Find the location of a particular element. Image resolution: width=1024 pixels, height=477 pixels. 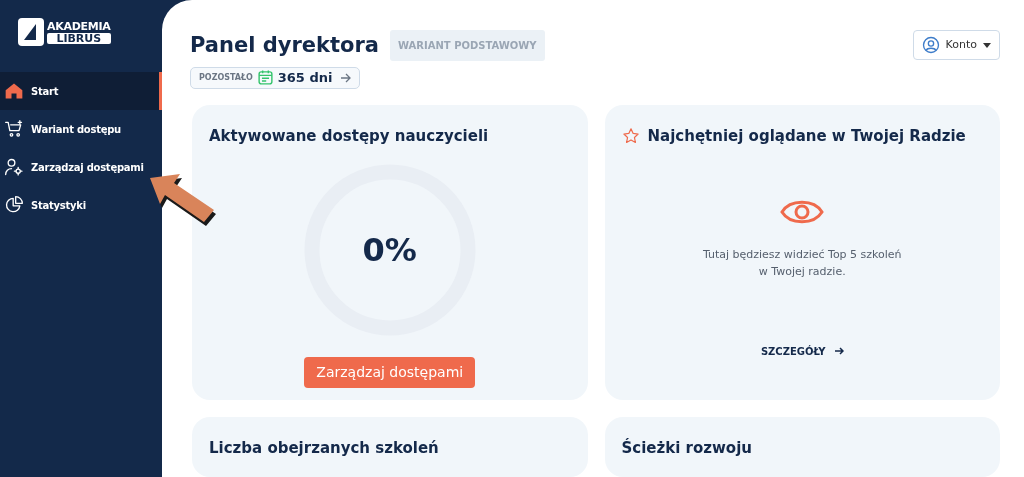

page-title: Panel dyrektora is located at coordinates (284, 45).